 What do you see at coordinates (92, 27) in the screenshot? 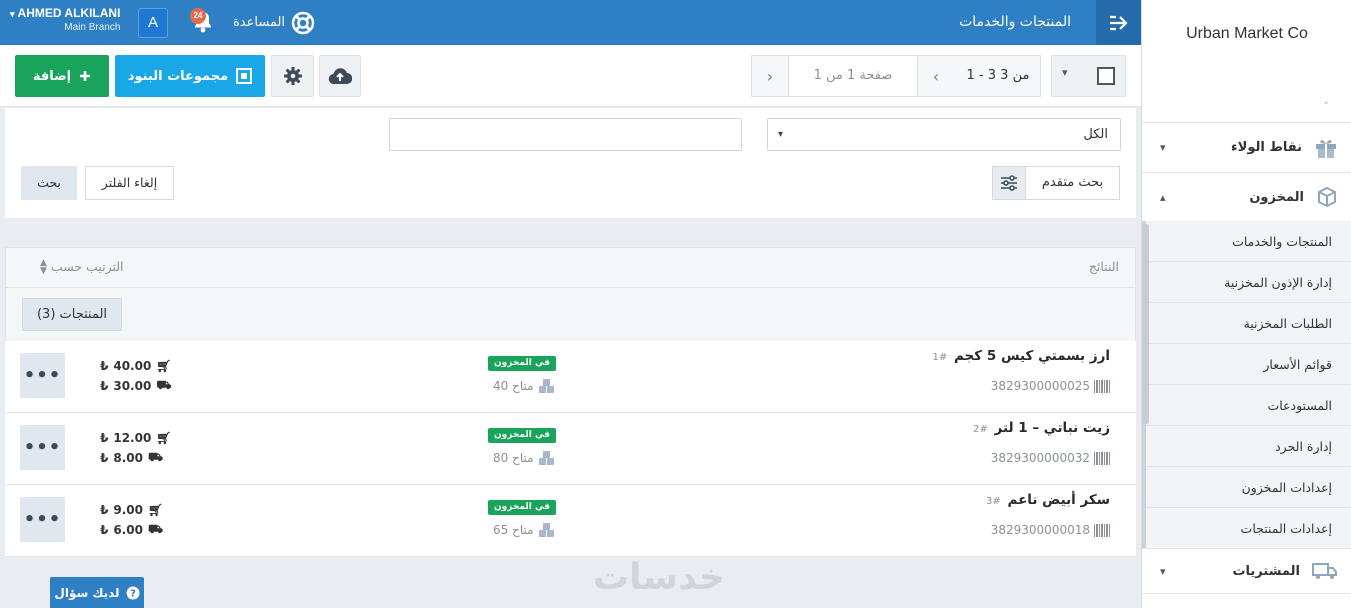
I see `branch-name: Main Branch` at bounding box center [92, 27].